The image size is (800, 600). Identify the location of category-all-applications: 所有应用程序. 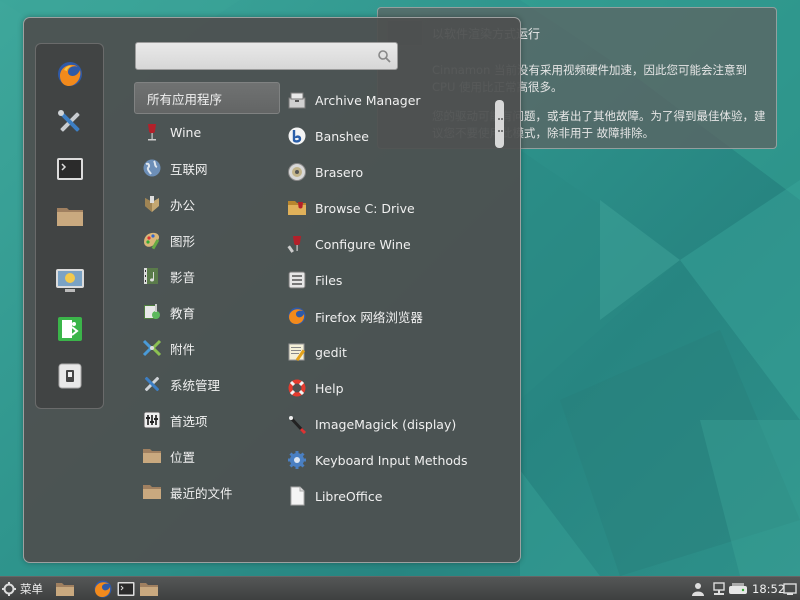
(207, 98).